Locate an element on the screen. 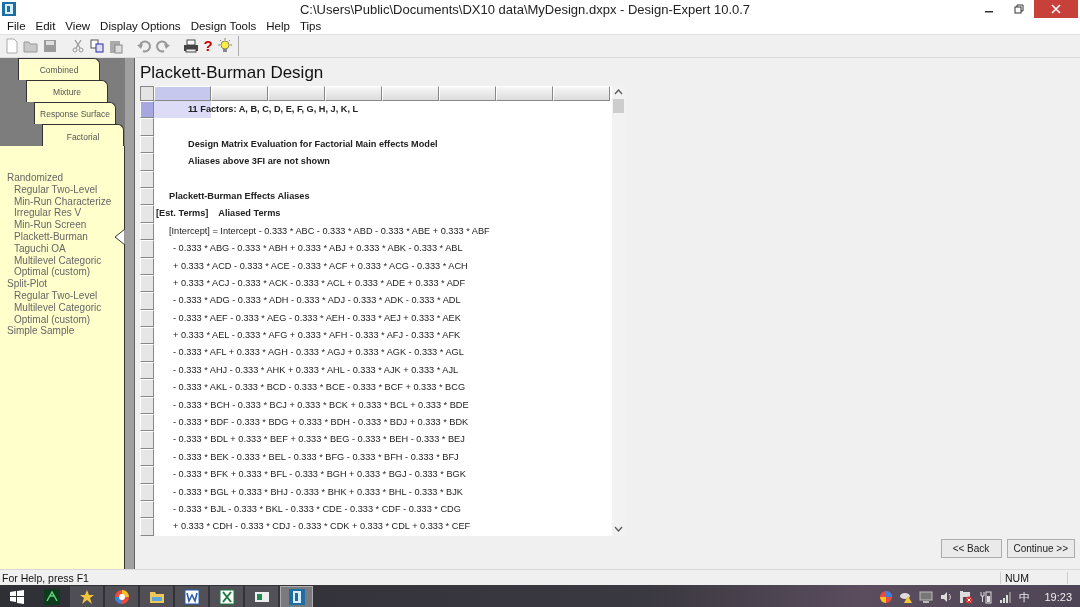 The image size is (1080, 607). window-app-icon is located at coordinates (261, 596).